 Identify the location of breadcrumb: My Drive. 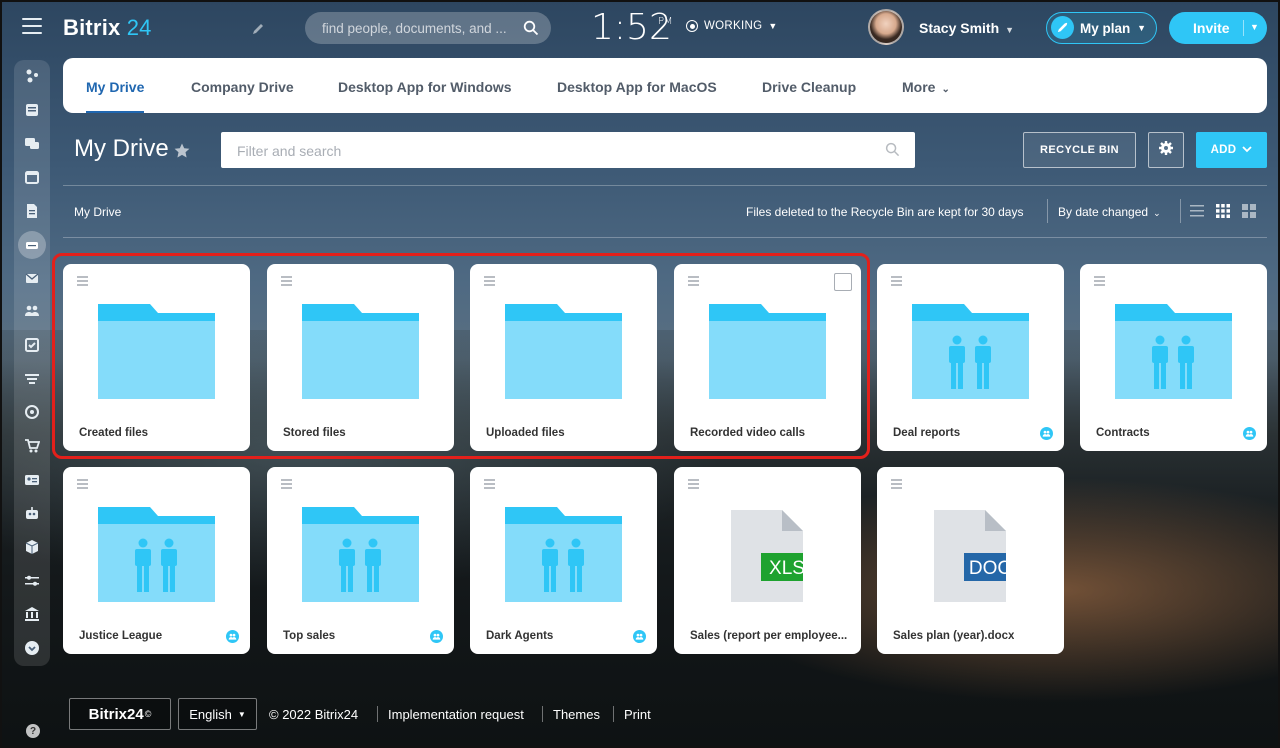
(97, 212).